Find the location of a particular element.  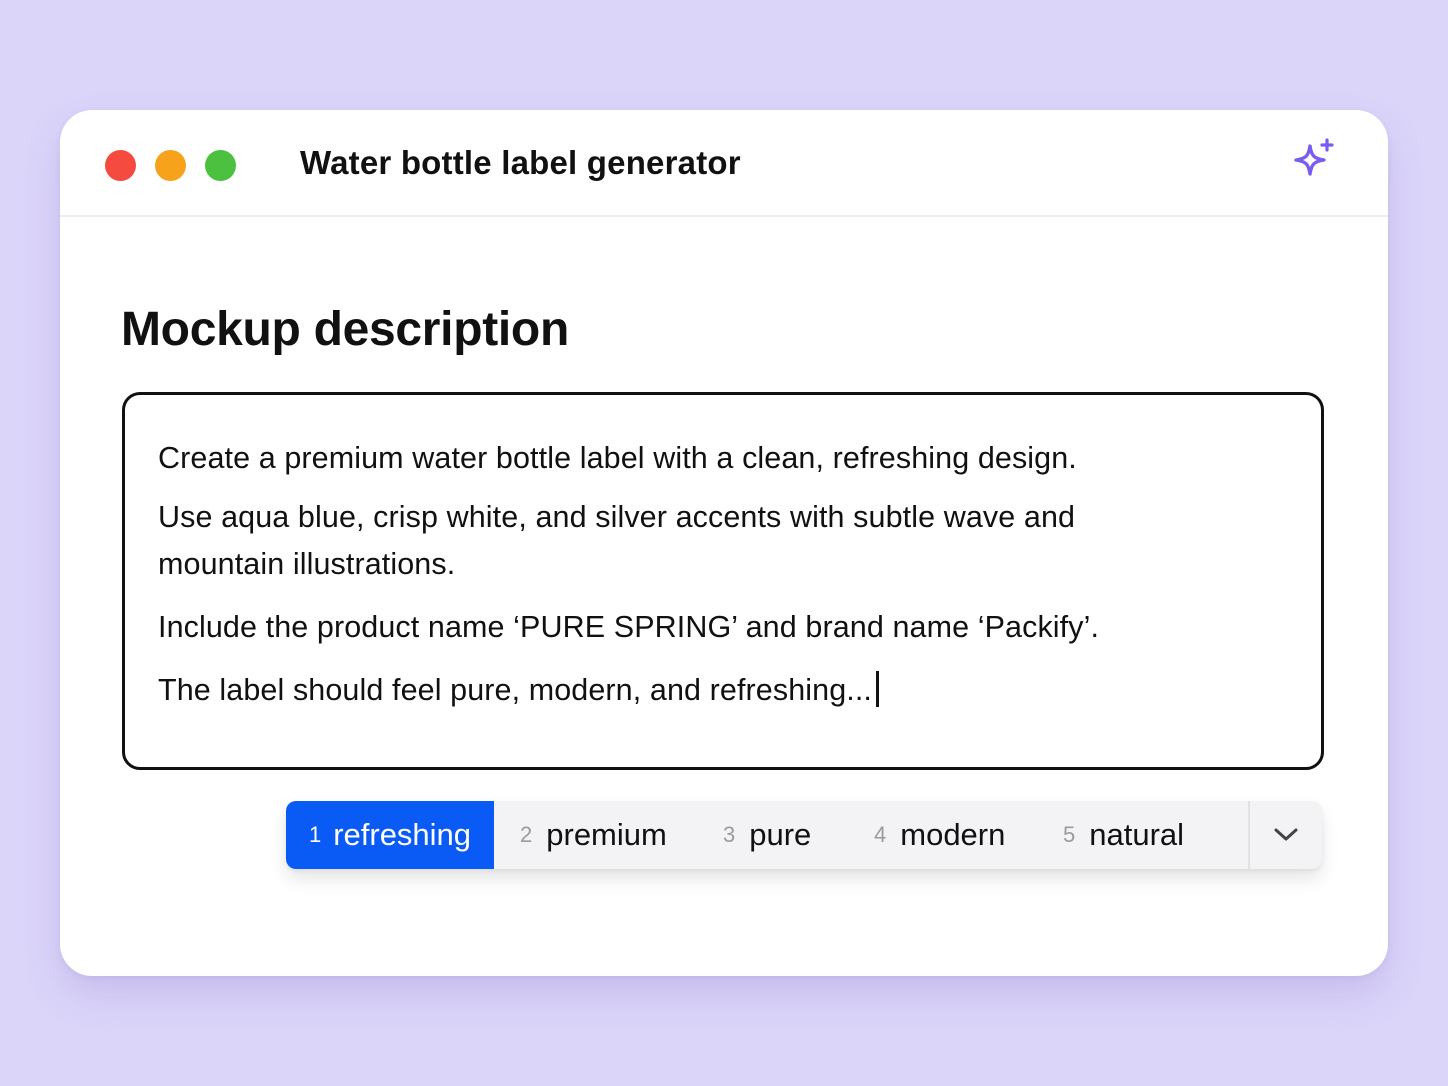

suggestion-number: 1 is located at coordinates (315, 834).